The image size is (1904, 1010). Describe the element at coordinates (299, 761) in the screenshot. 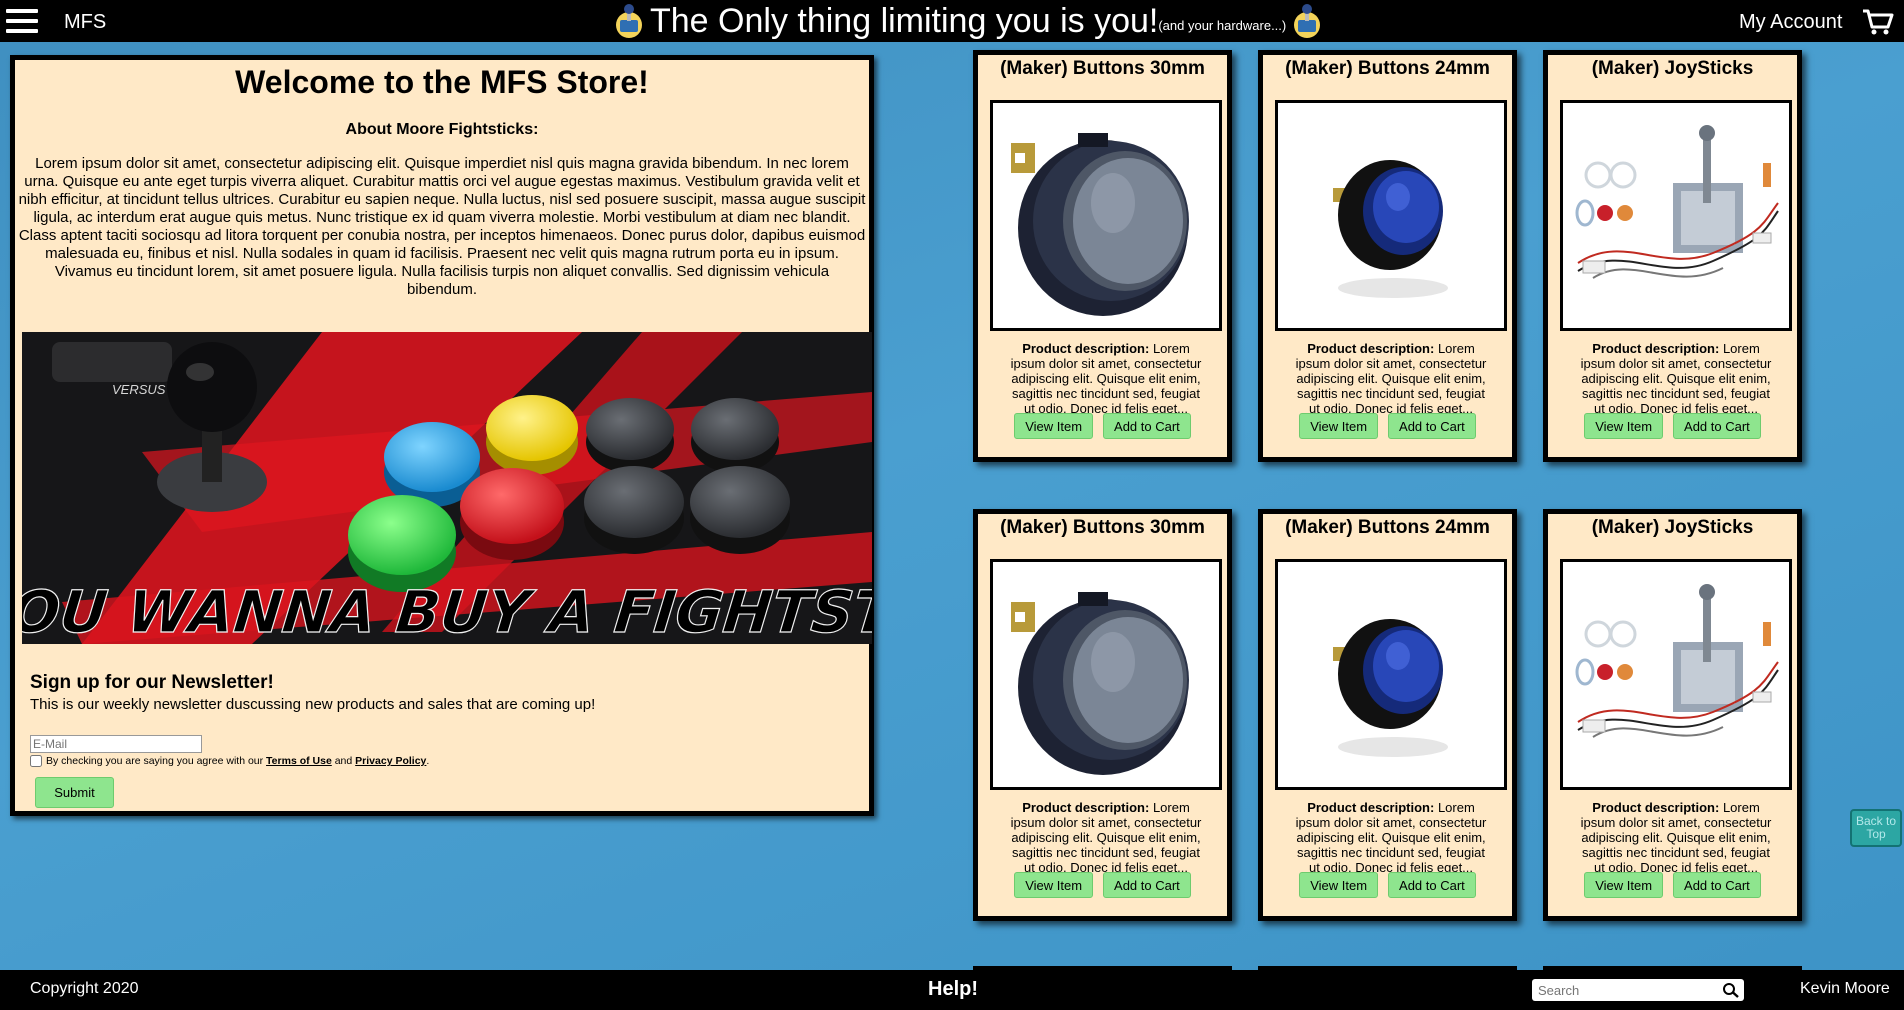

I see `terms-of-use-link: Terms of Use` at that location.